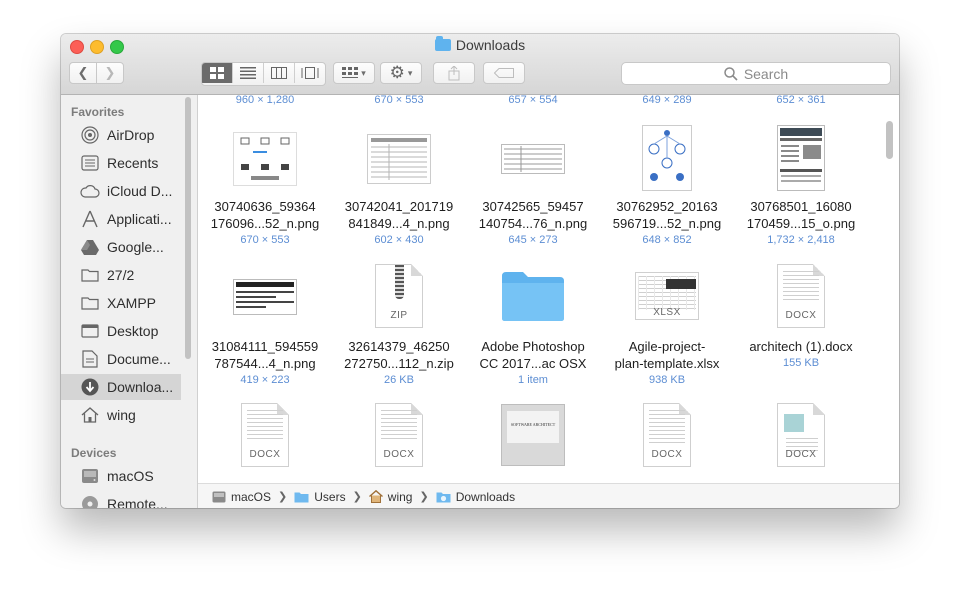 The image size is (960, 596). What do you see at coordinates (801, 324) in the screenshot?
I see `file-item: DOCX architech (1).docx 155 KB` at bounding box center [801, 324].